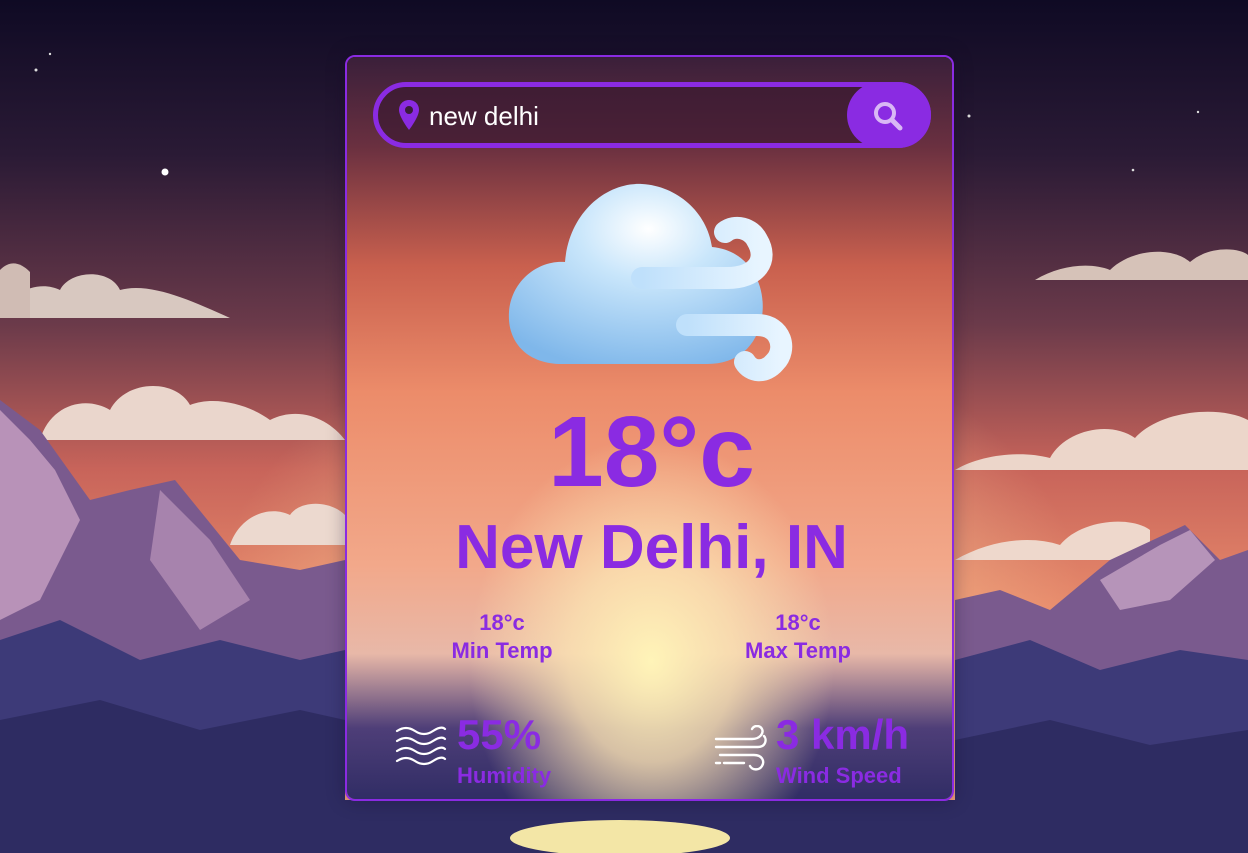  Describe the element at coordinates (740, 748) in the screenshot. I see `wind-icon` at that location.